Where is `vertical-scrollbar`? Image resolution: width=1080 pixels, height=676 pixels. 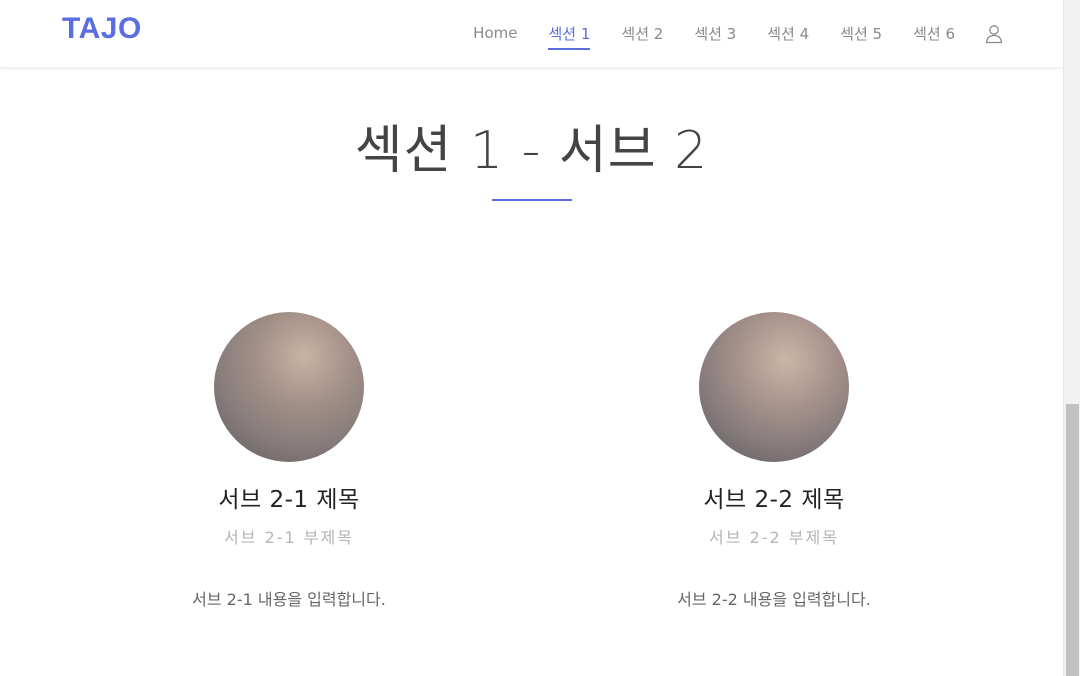 vertical-scrollbar is located at coordinates (1071, 338).